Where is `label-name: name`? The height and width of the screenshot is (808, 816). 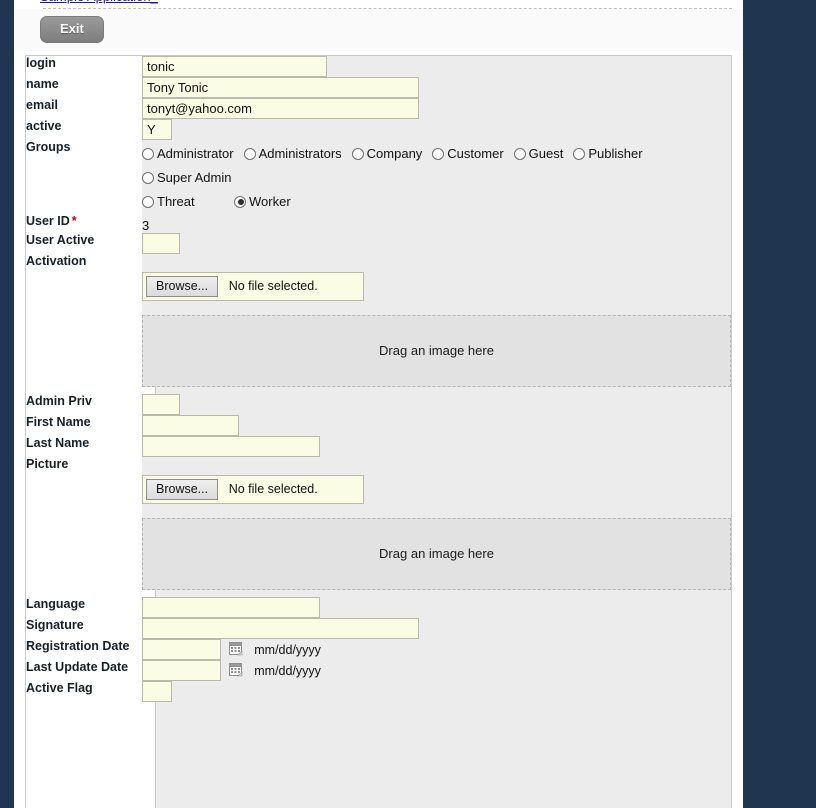
label-name: name is located at coordinates (84, 87).